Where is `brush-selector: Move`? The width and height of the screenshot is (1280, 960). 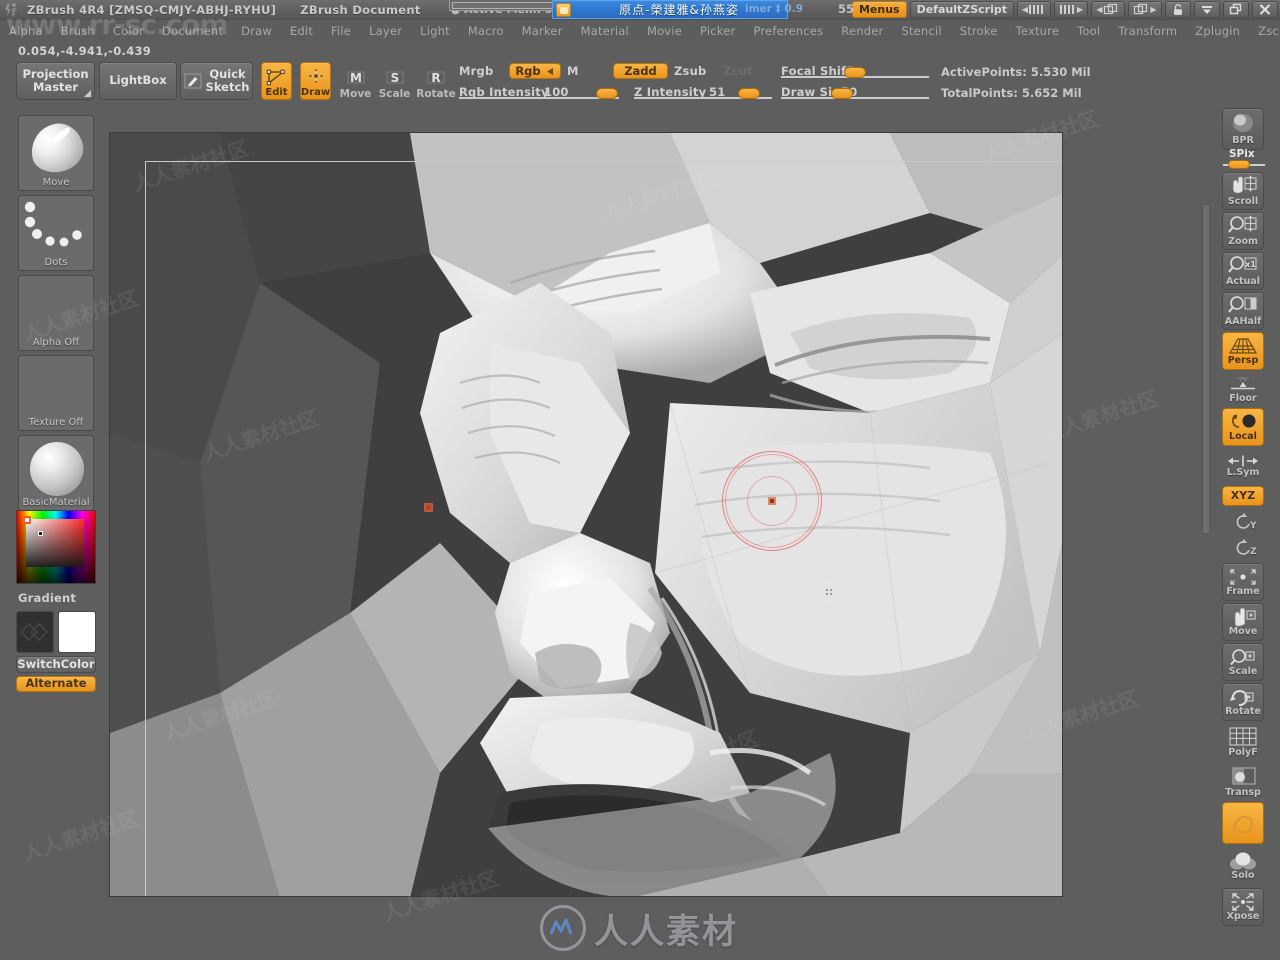 brush-selector: Move is located at coordinates (56, 153).